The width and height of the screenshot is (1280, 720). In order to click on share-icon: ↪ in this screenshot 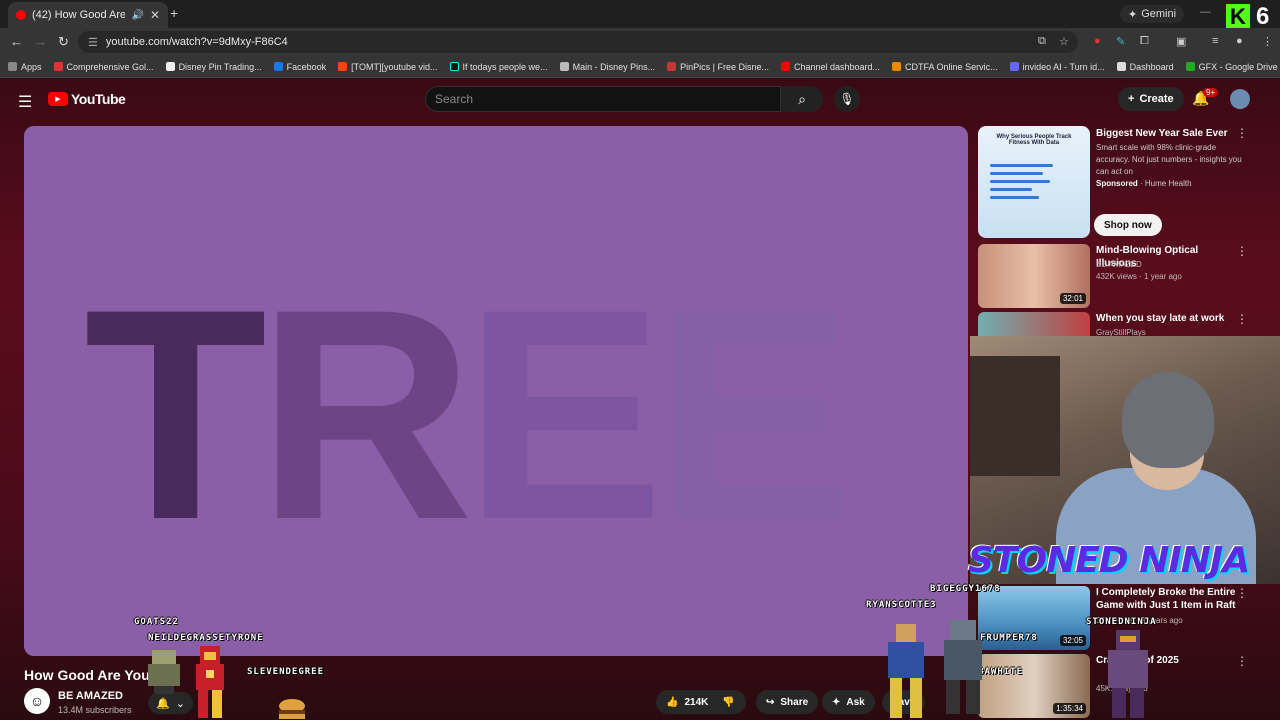, I will do `click(770, 702)`.